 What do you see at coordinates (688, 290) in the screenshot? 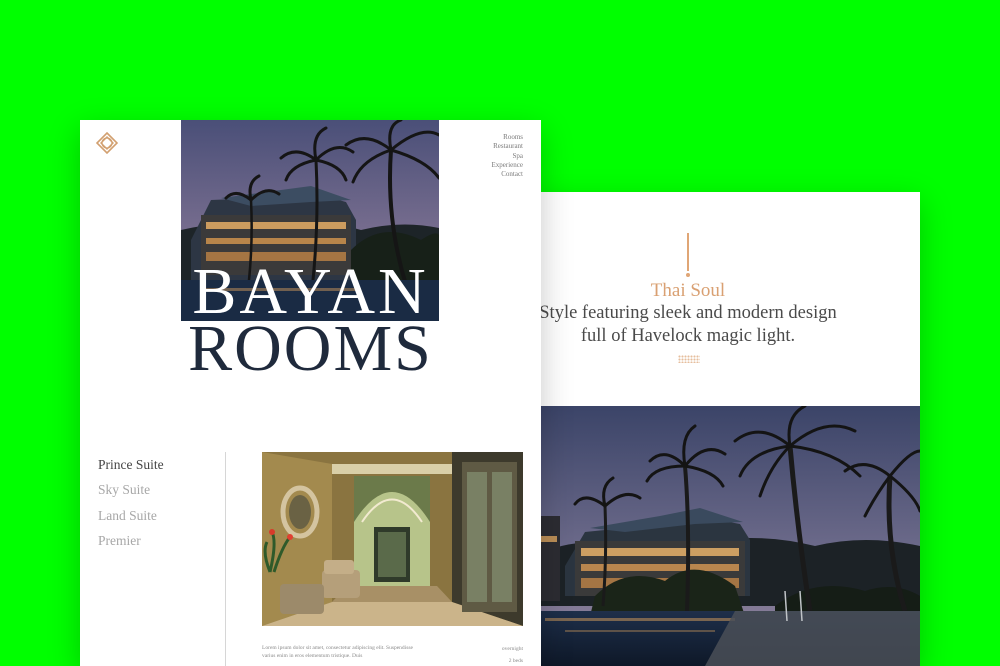
I see `section-title: Thai Soul` at bounding box center [688, 290].